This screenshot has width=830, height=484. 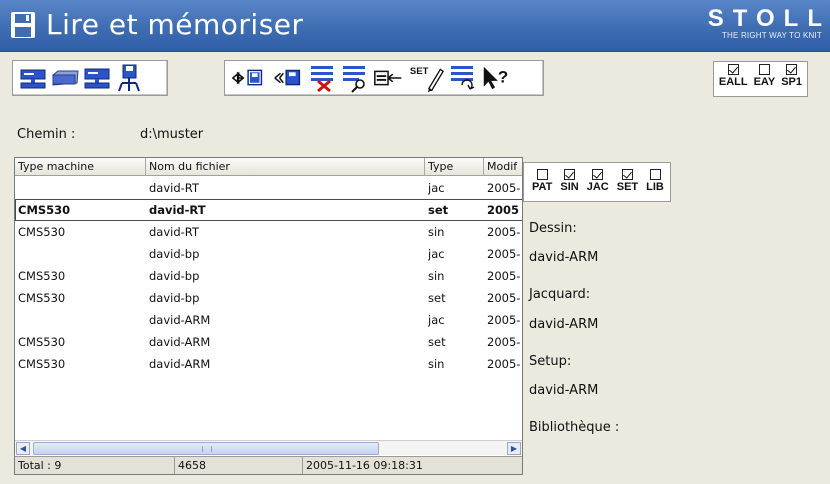 I want to click on copy-icon, so click(x=287, y=77).